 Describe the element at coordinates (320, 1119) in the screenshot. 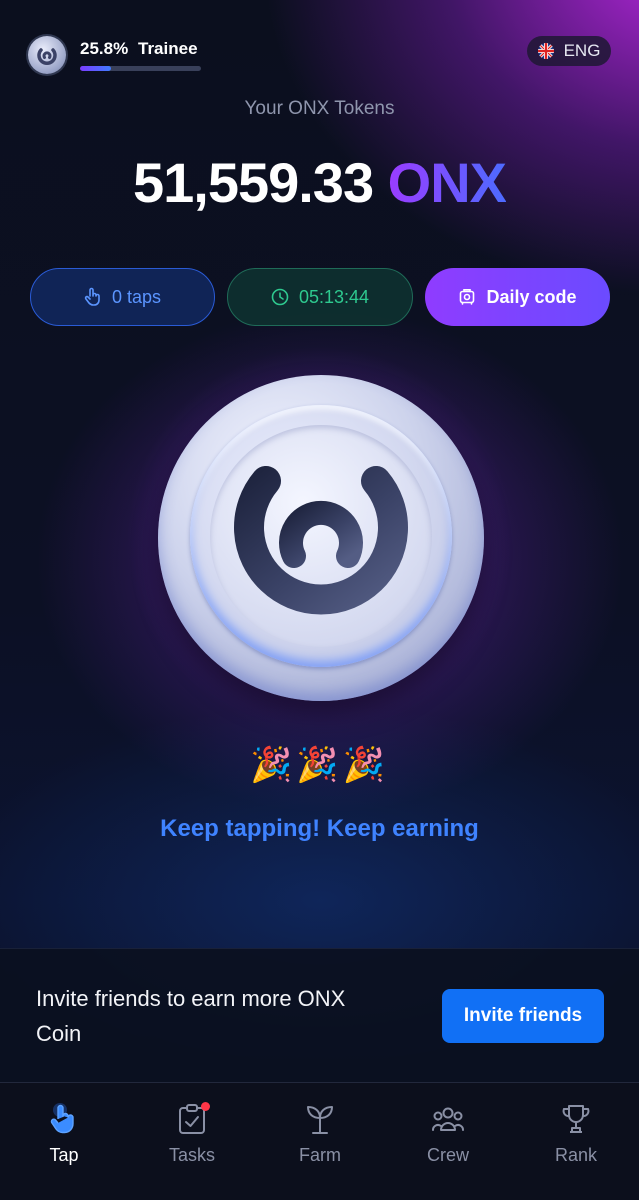

I see `sprout-icon` at that location.